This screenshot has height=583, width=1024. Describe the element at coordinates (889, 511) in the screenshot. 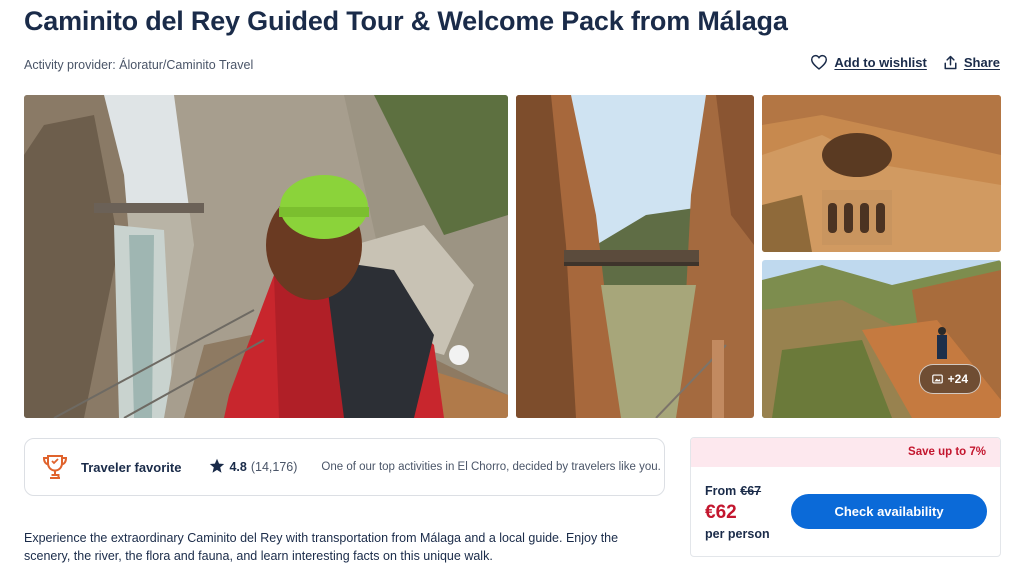

I see `check-availability-button: Check availability` at that location.